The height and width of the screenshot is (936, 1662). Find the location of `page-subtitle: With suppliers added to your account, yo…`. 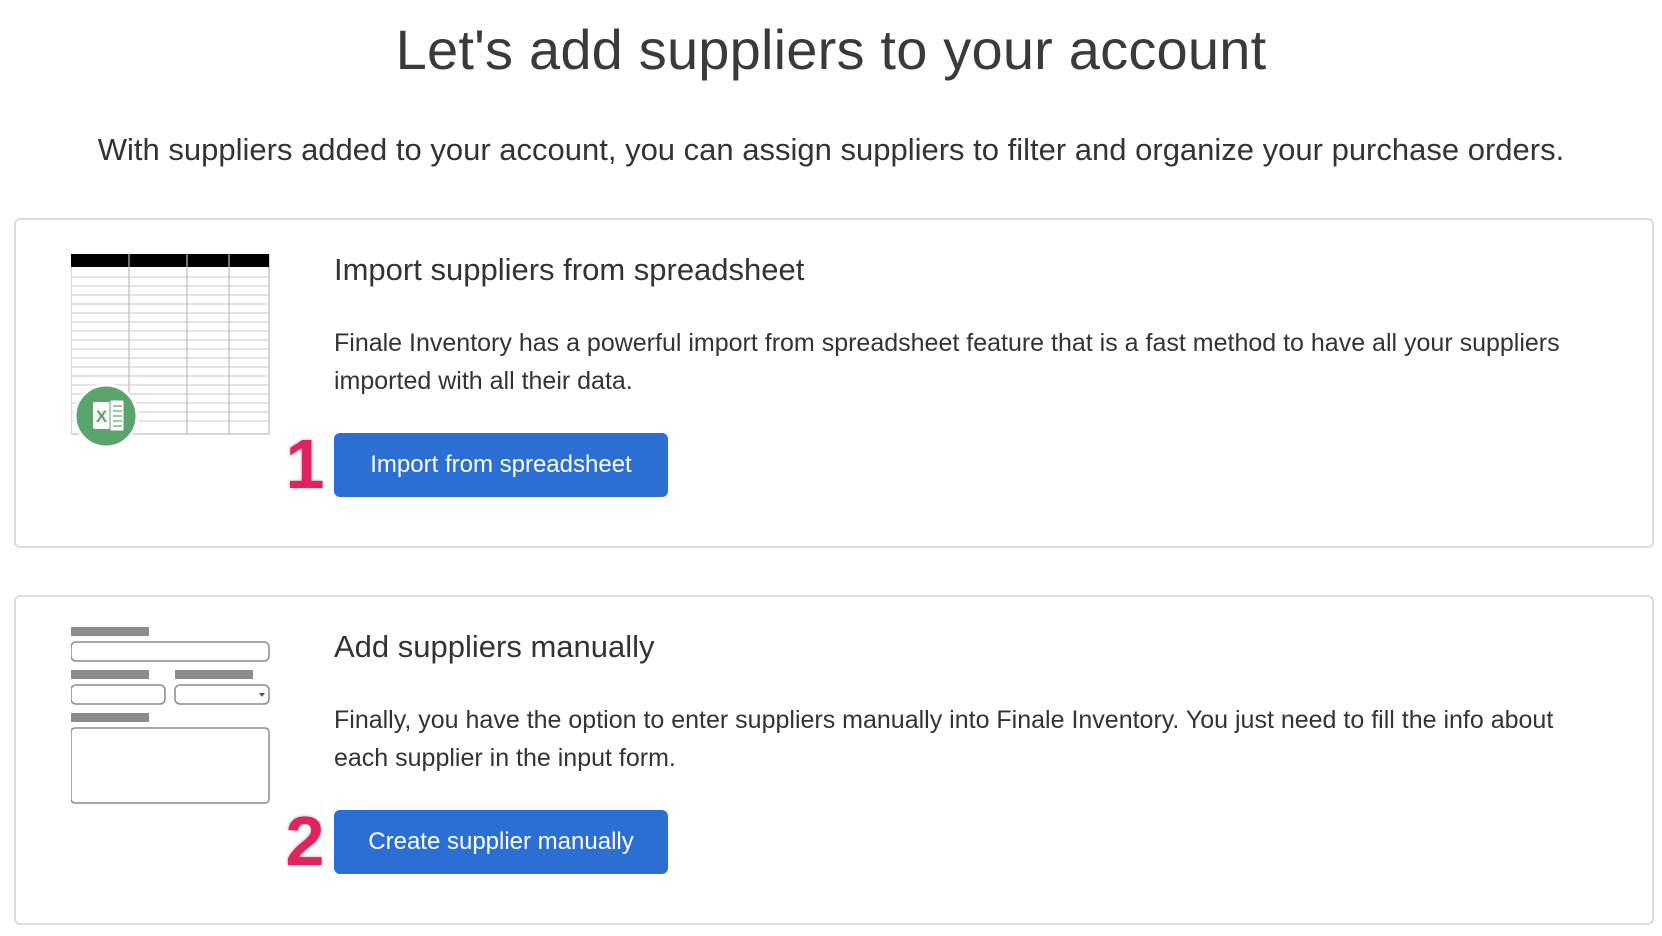

page-subtitle: With suppliers added to your account, yo… is located at coordinates (831, 149).